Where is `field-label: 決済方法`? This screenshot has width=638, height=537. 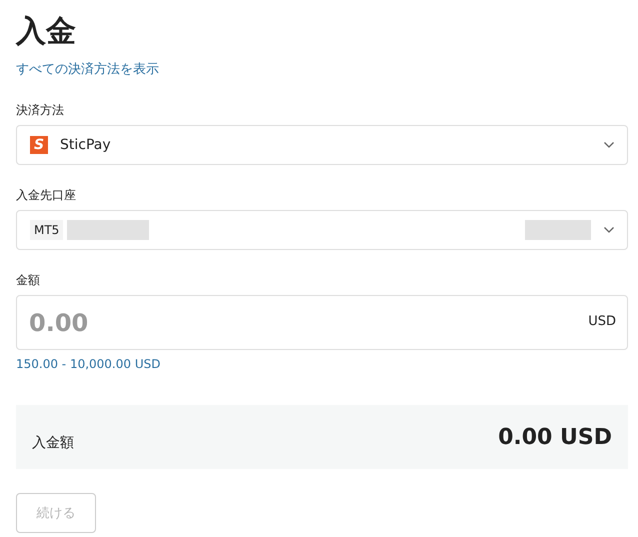
field-label: 決済方法 is located at coordinates (40, 110).